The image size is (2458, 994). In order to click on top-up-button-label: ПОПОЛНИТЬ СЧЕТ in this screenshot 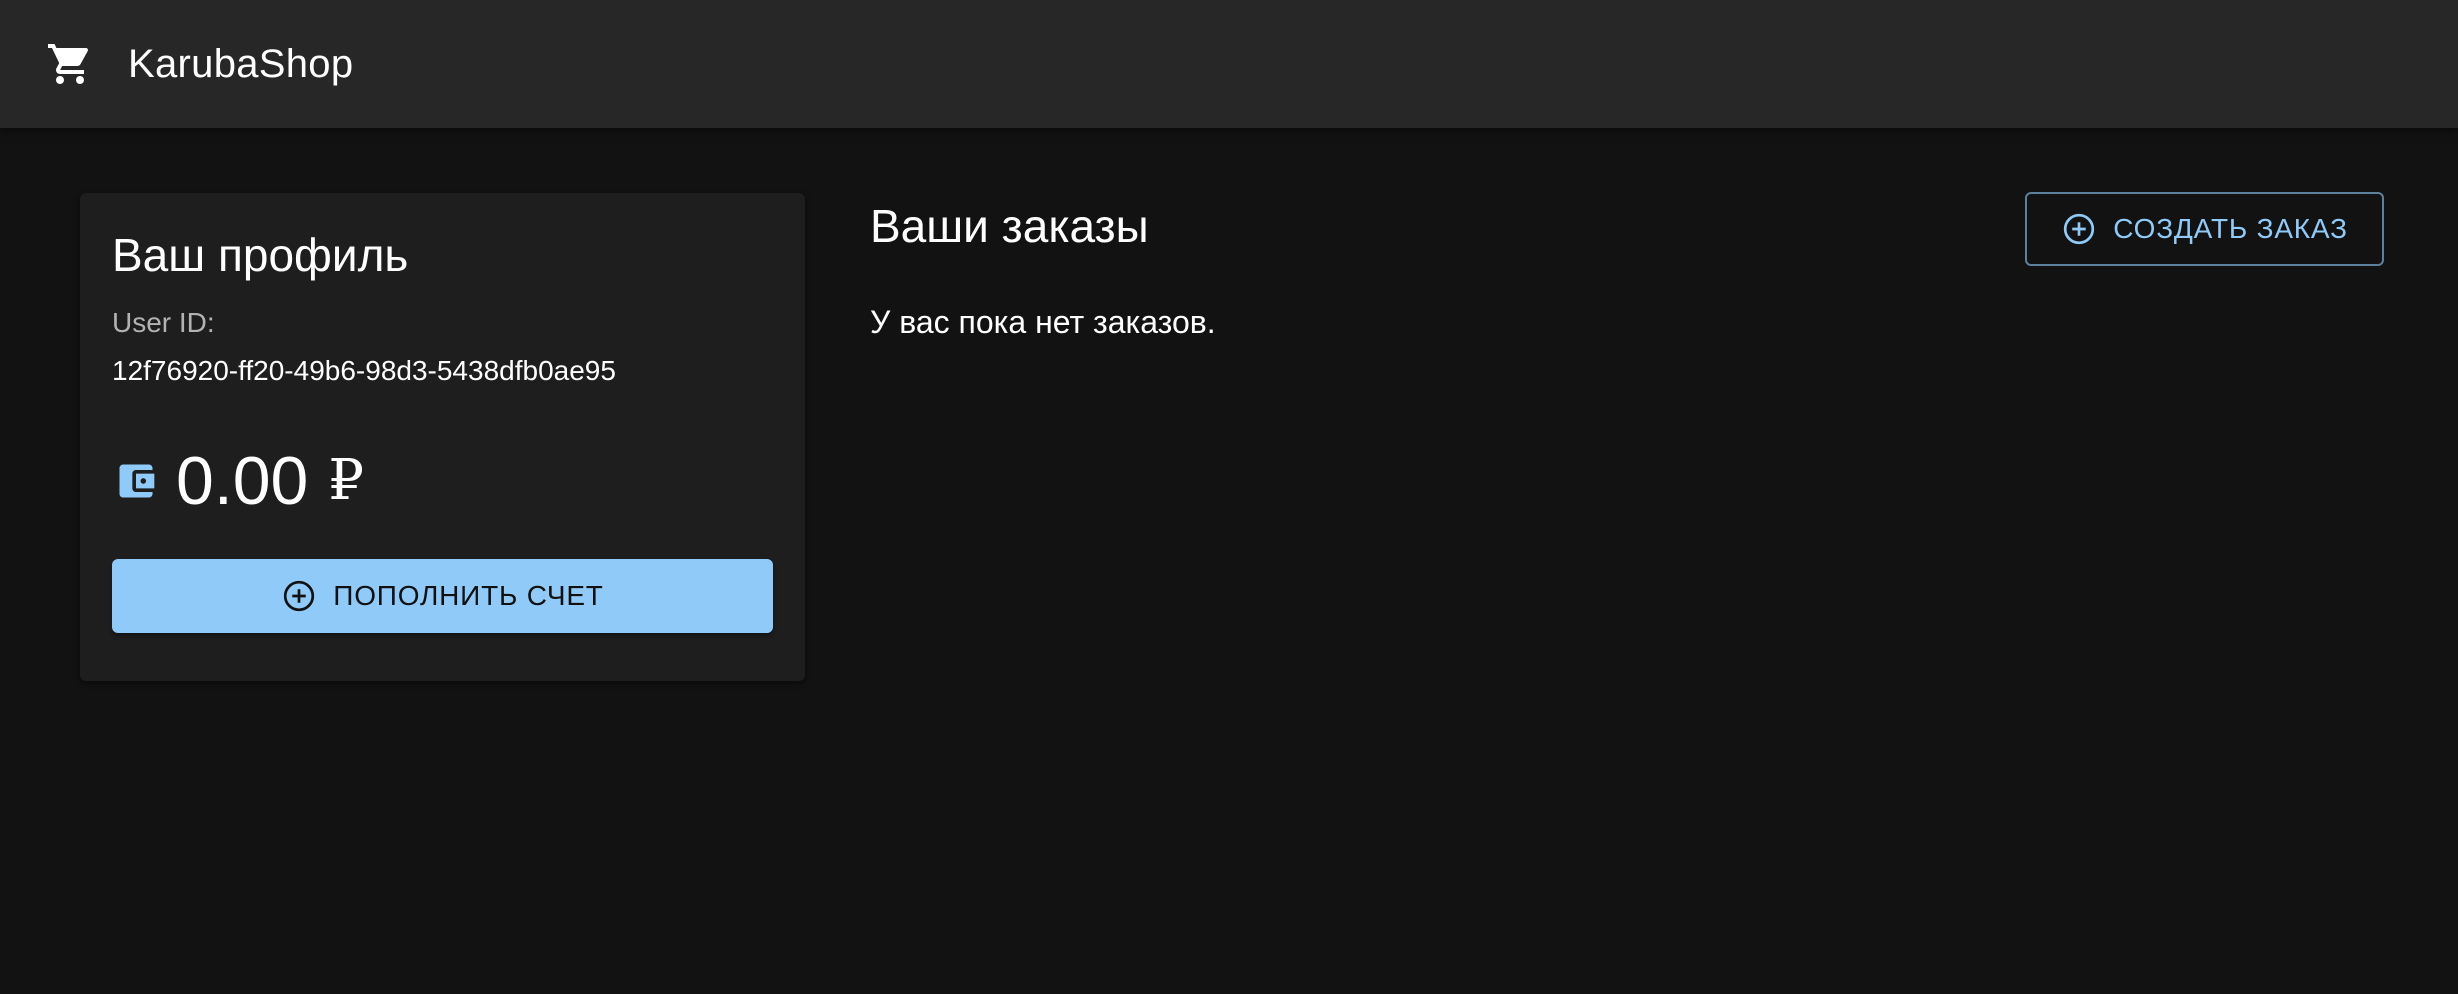, I will do `click(468, 595)`.